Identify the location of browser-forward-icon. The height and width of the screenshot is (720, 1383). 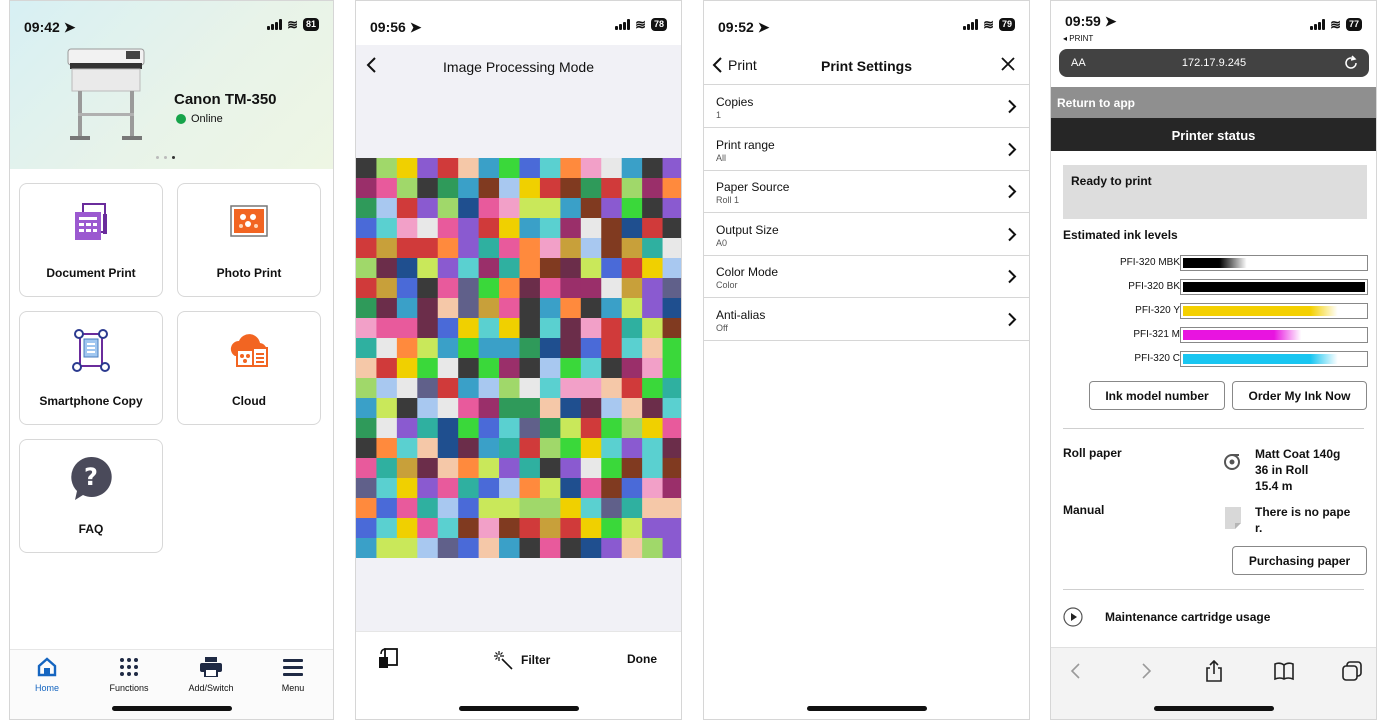
(1146, 671).